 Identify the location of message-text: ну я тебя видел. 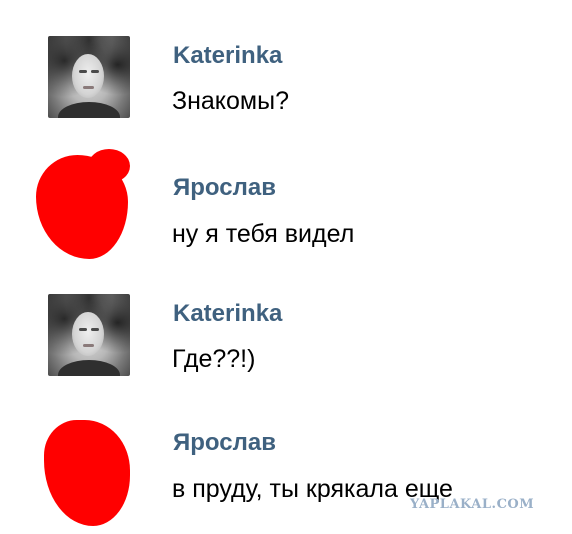
(263, 234).